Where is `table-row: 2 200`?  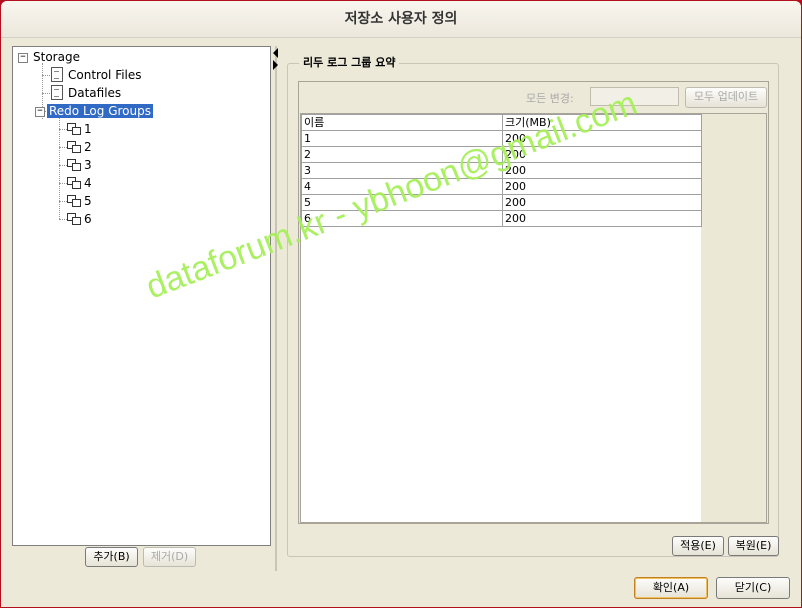
table-row: 2 200 is located at coordinates (501, 154).